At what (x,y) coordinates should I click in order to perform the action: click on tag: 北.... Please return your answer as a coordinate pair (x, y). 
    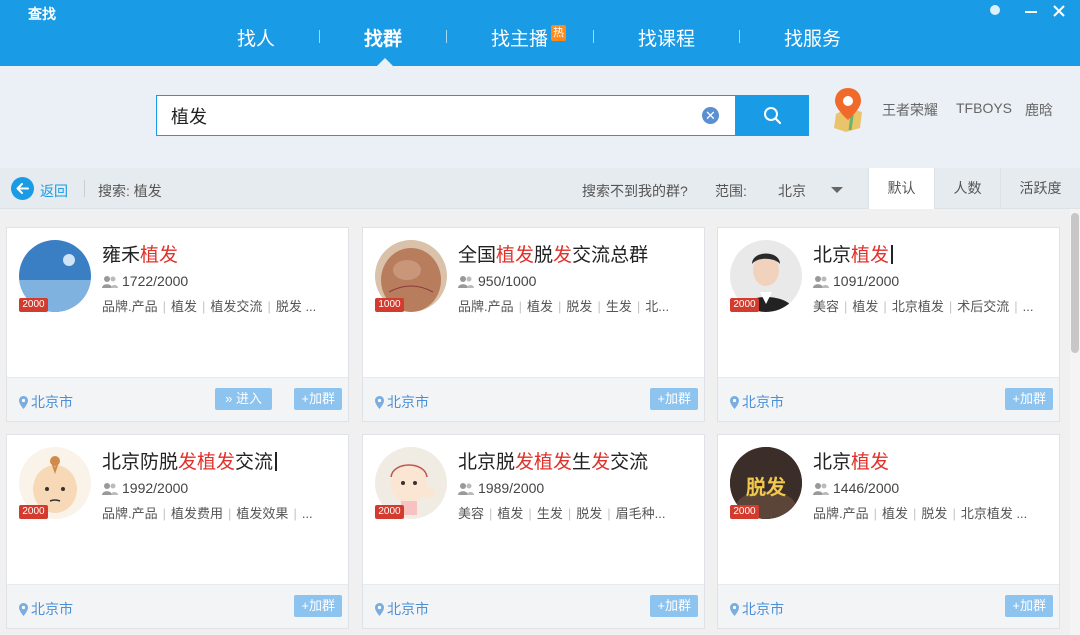
    Looking at the image, I should click on (657, 306).